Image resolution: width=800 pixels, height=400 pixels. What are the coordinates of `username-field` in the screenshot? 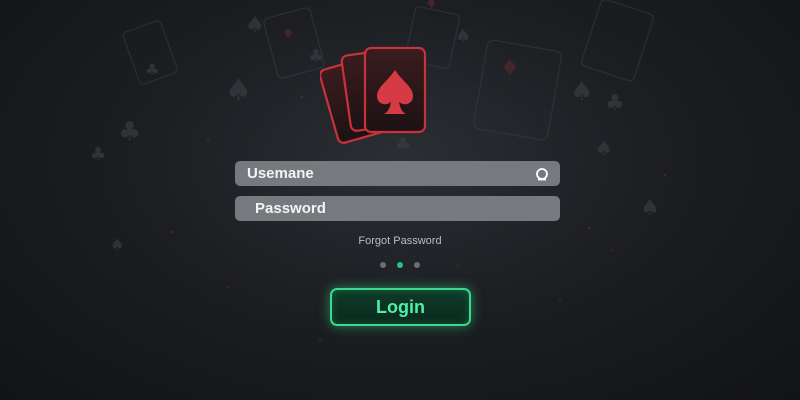 It's located at (397, 173).